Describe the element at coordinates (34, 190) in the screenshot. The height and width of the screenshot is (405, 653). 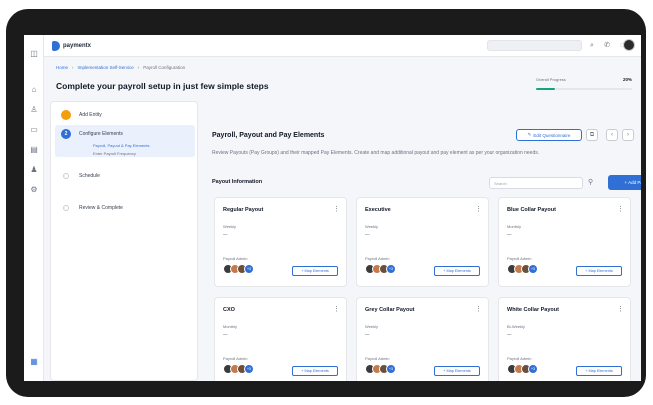
I see `settings-icon: ⚙` at that location.